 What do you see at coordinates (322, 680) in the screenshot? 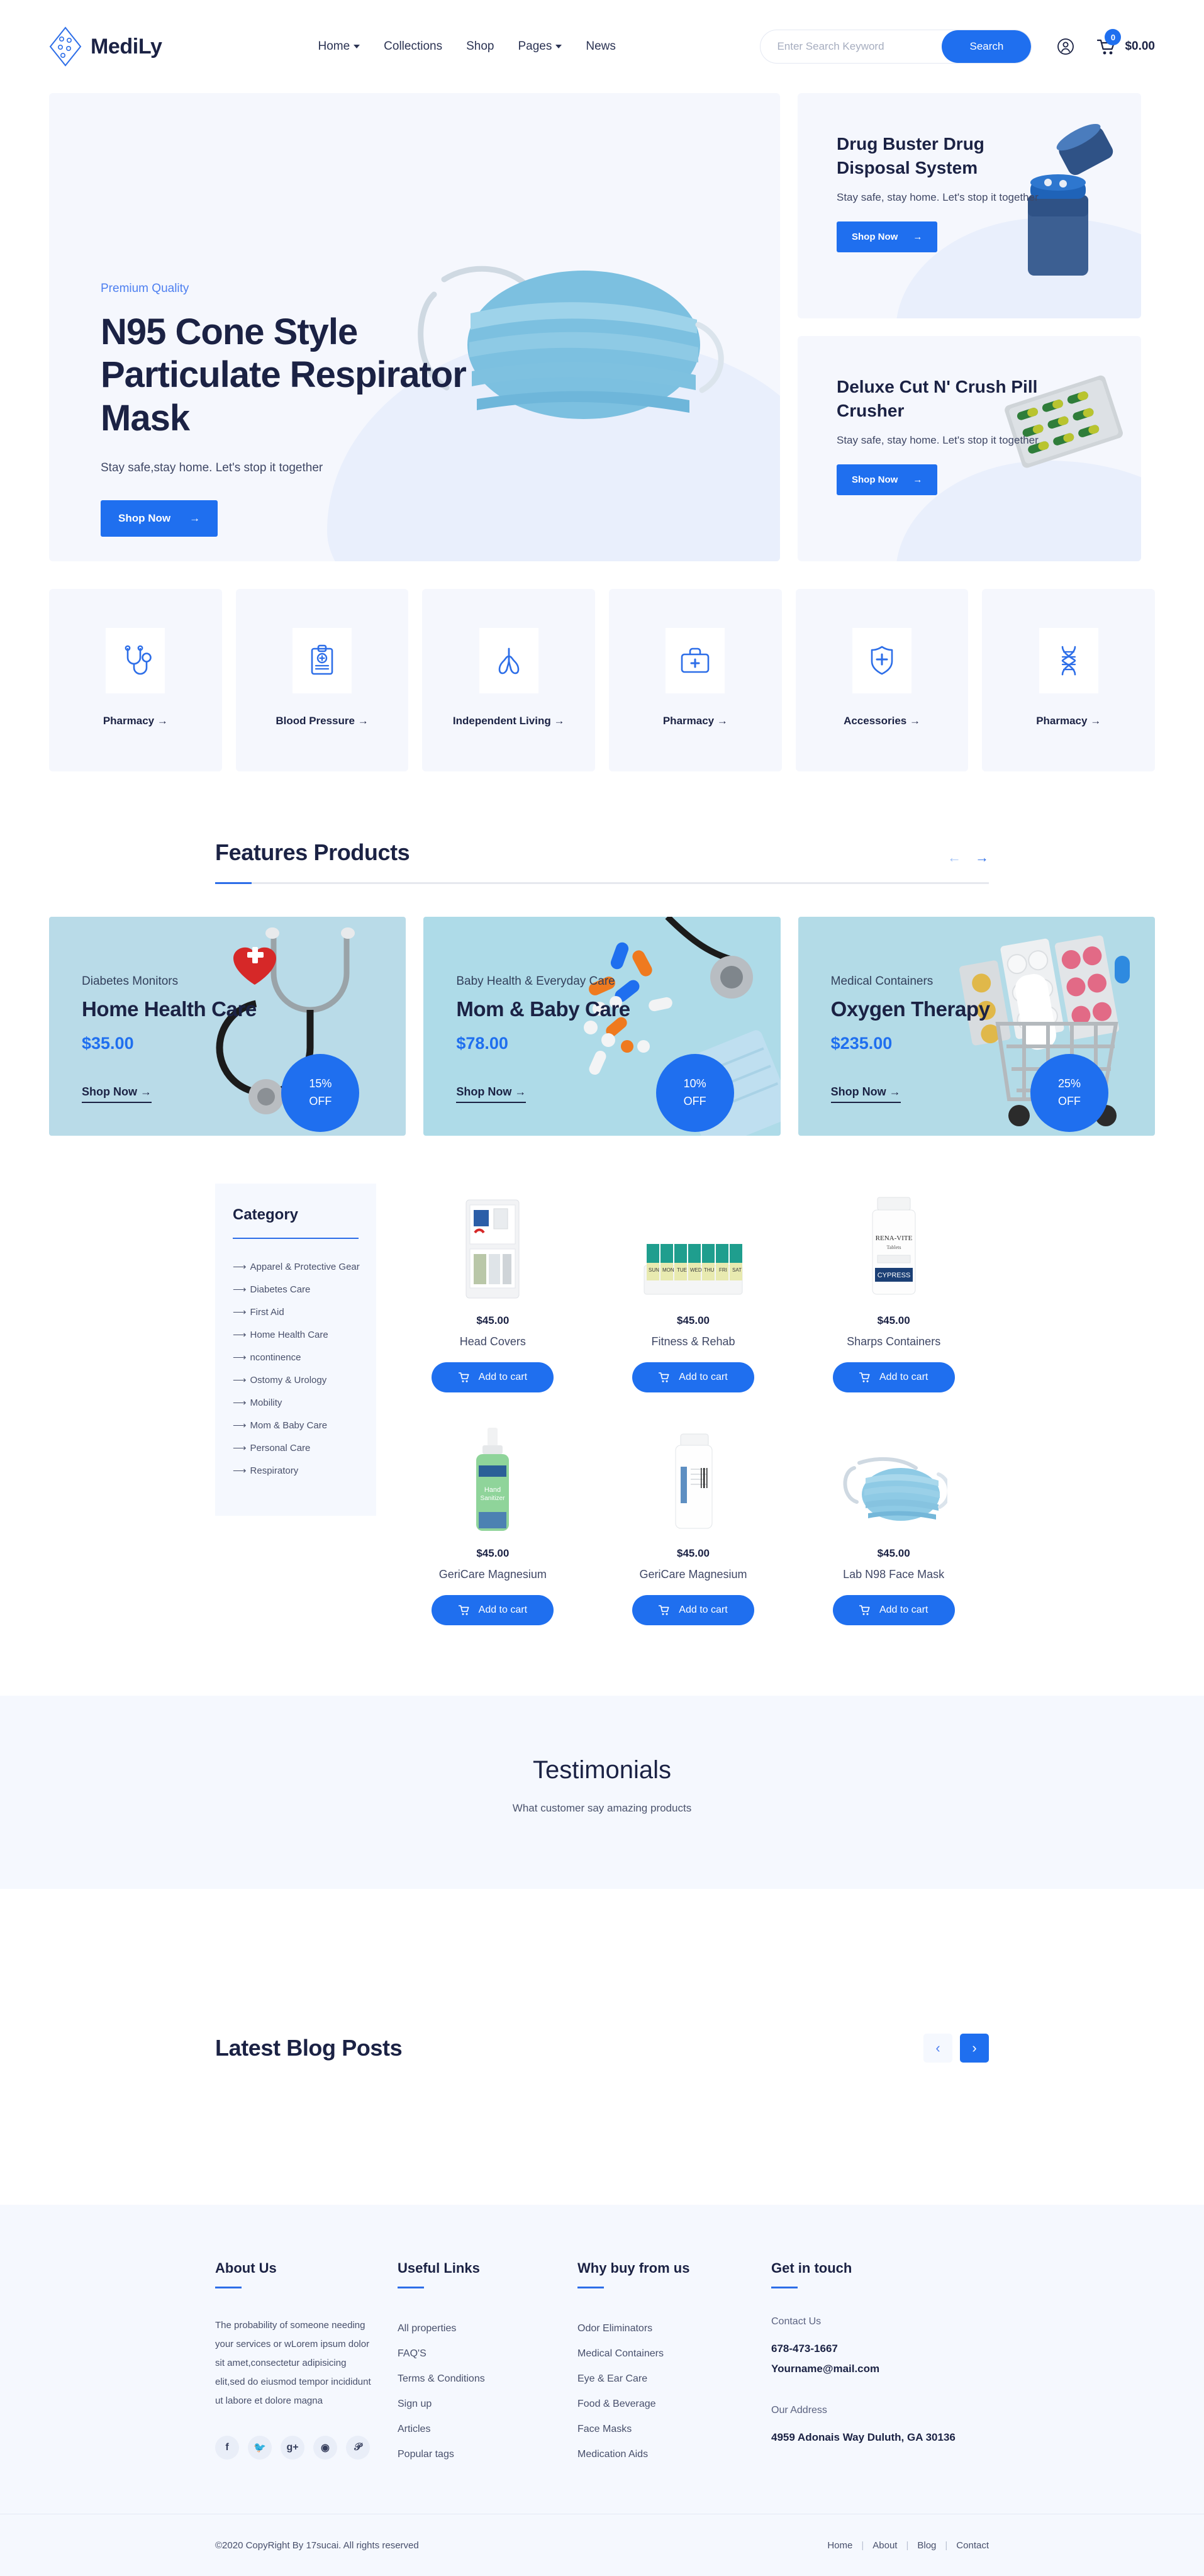
I see `category-card-blood-pressure: Blood Pressure →` at bounding box center [322, 680].